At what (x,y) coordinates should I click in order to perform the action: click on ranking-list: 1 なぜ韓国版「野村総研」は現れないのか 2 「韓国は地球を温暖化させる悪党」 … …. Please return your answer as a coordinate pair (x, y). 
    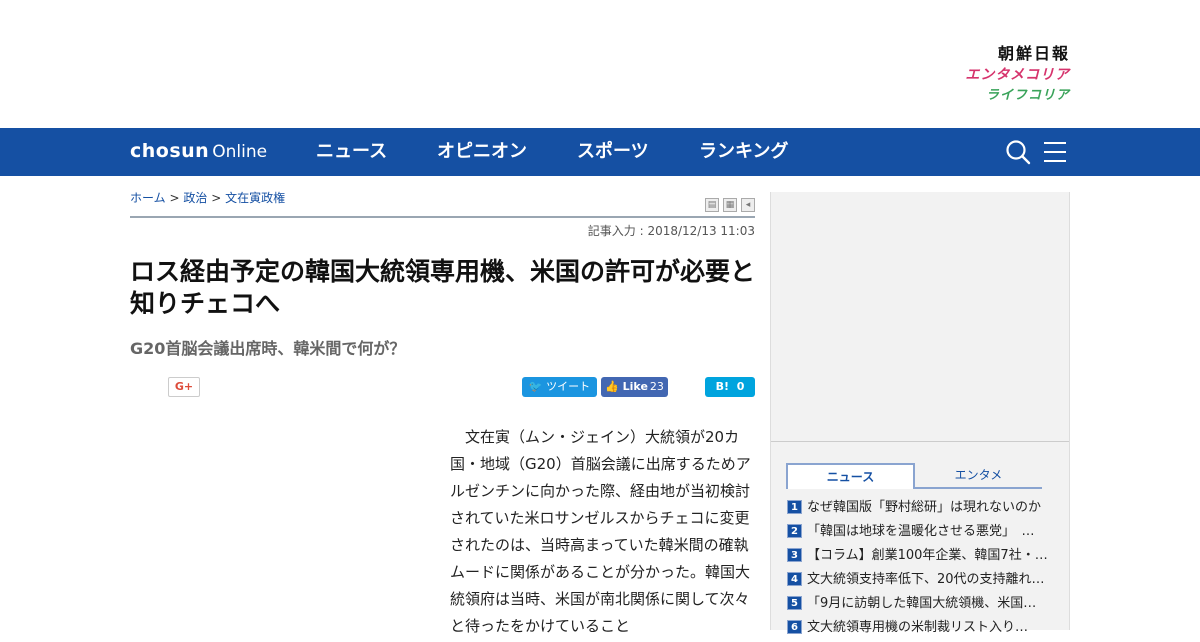
    Looking at the image, I should click on (922, 570).